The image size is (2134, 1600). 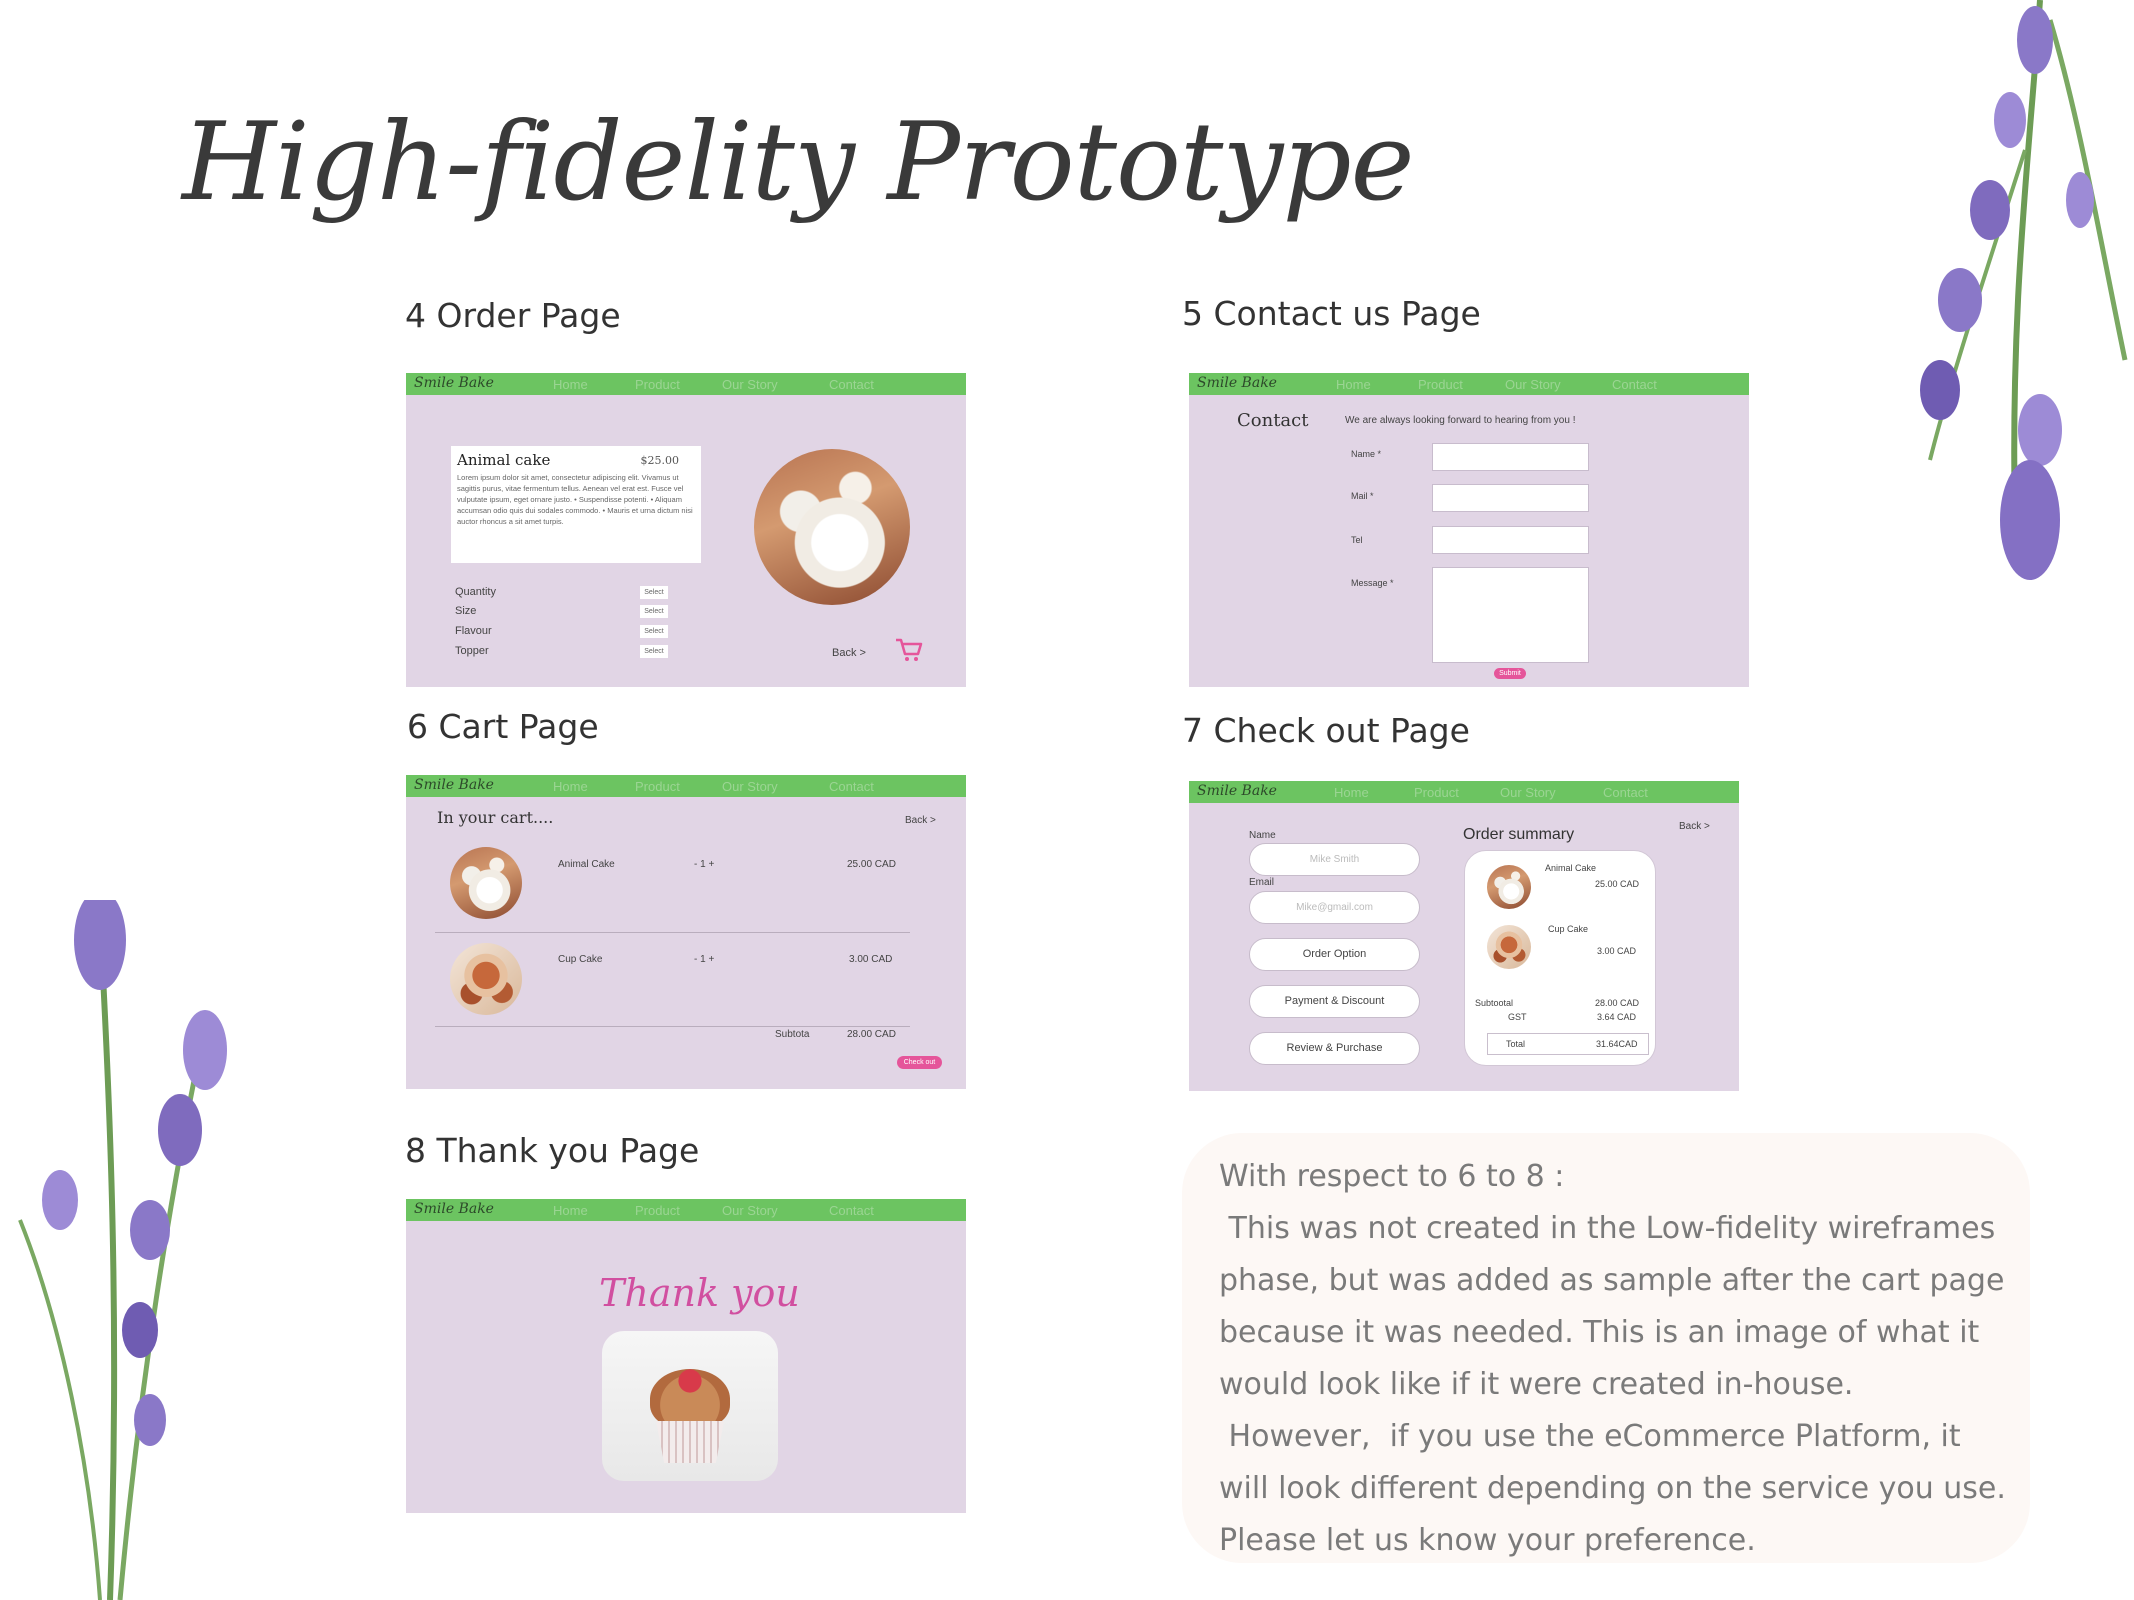 What do you see at coordinates (552, 1150) in the screenshot?
I see `section-label-thankyou: 8 Thank you Page` at bounding box center [552, 1150].